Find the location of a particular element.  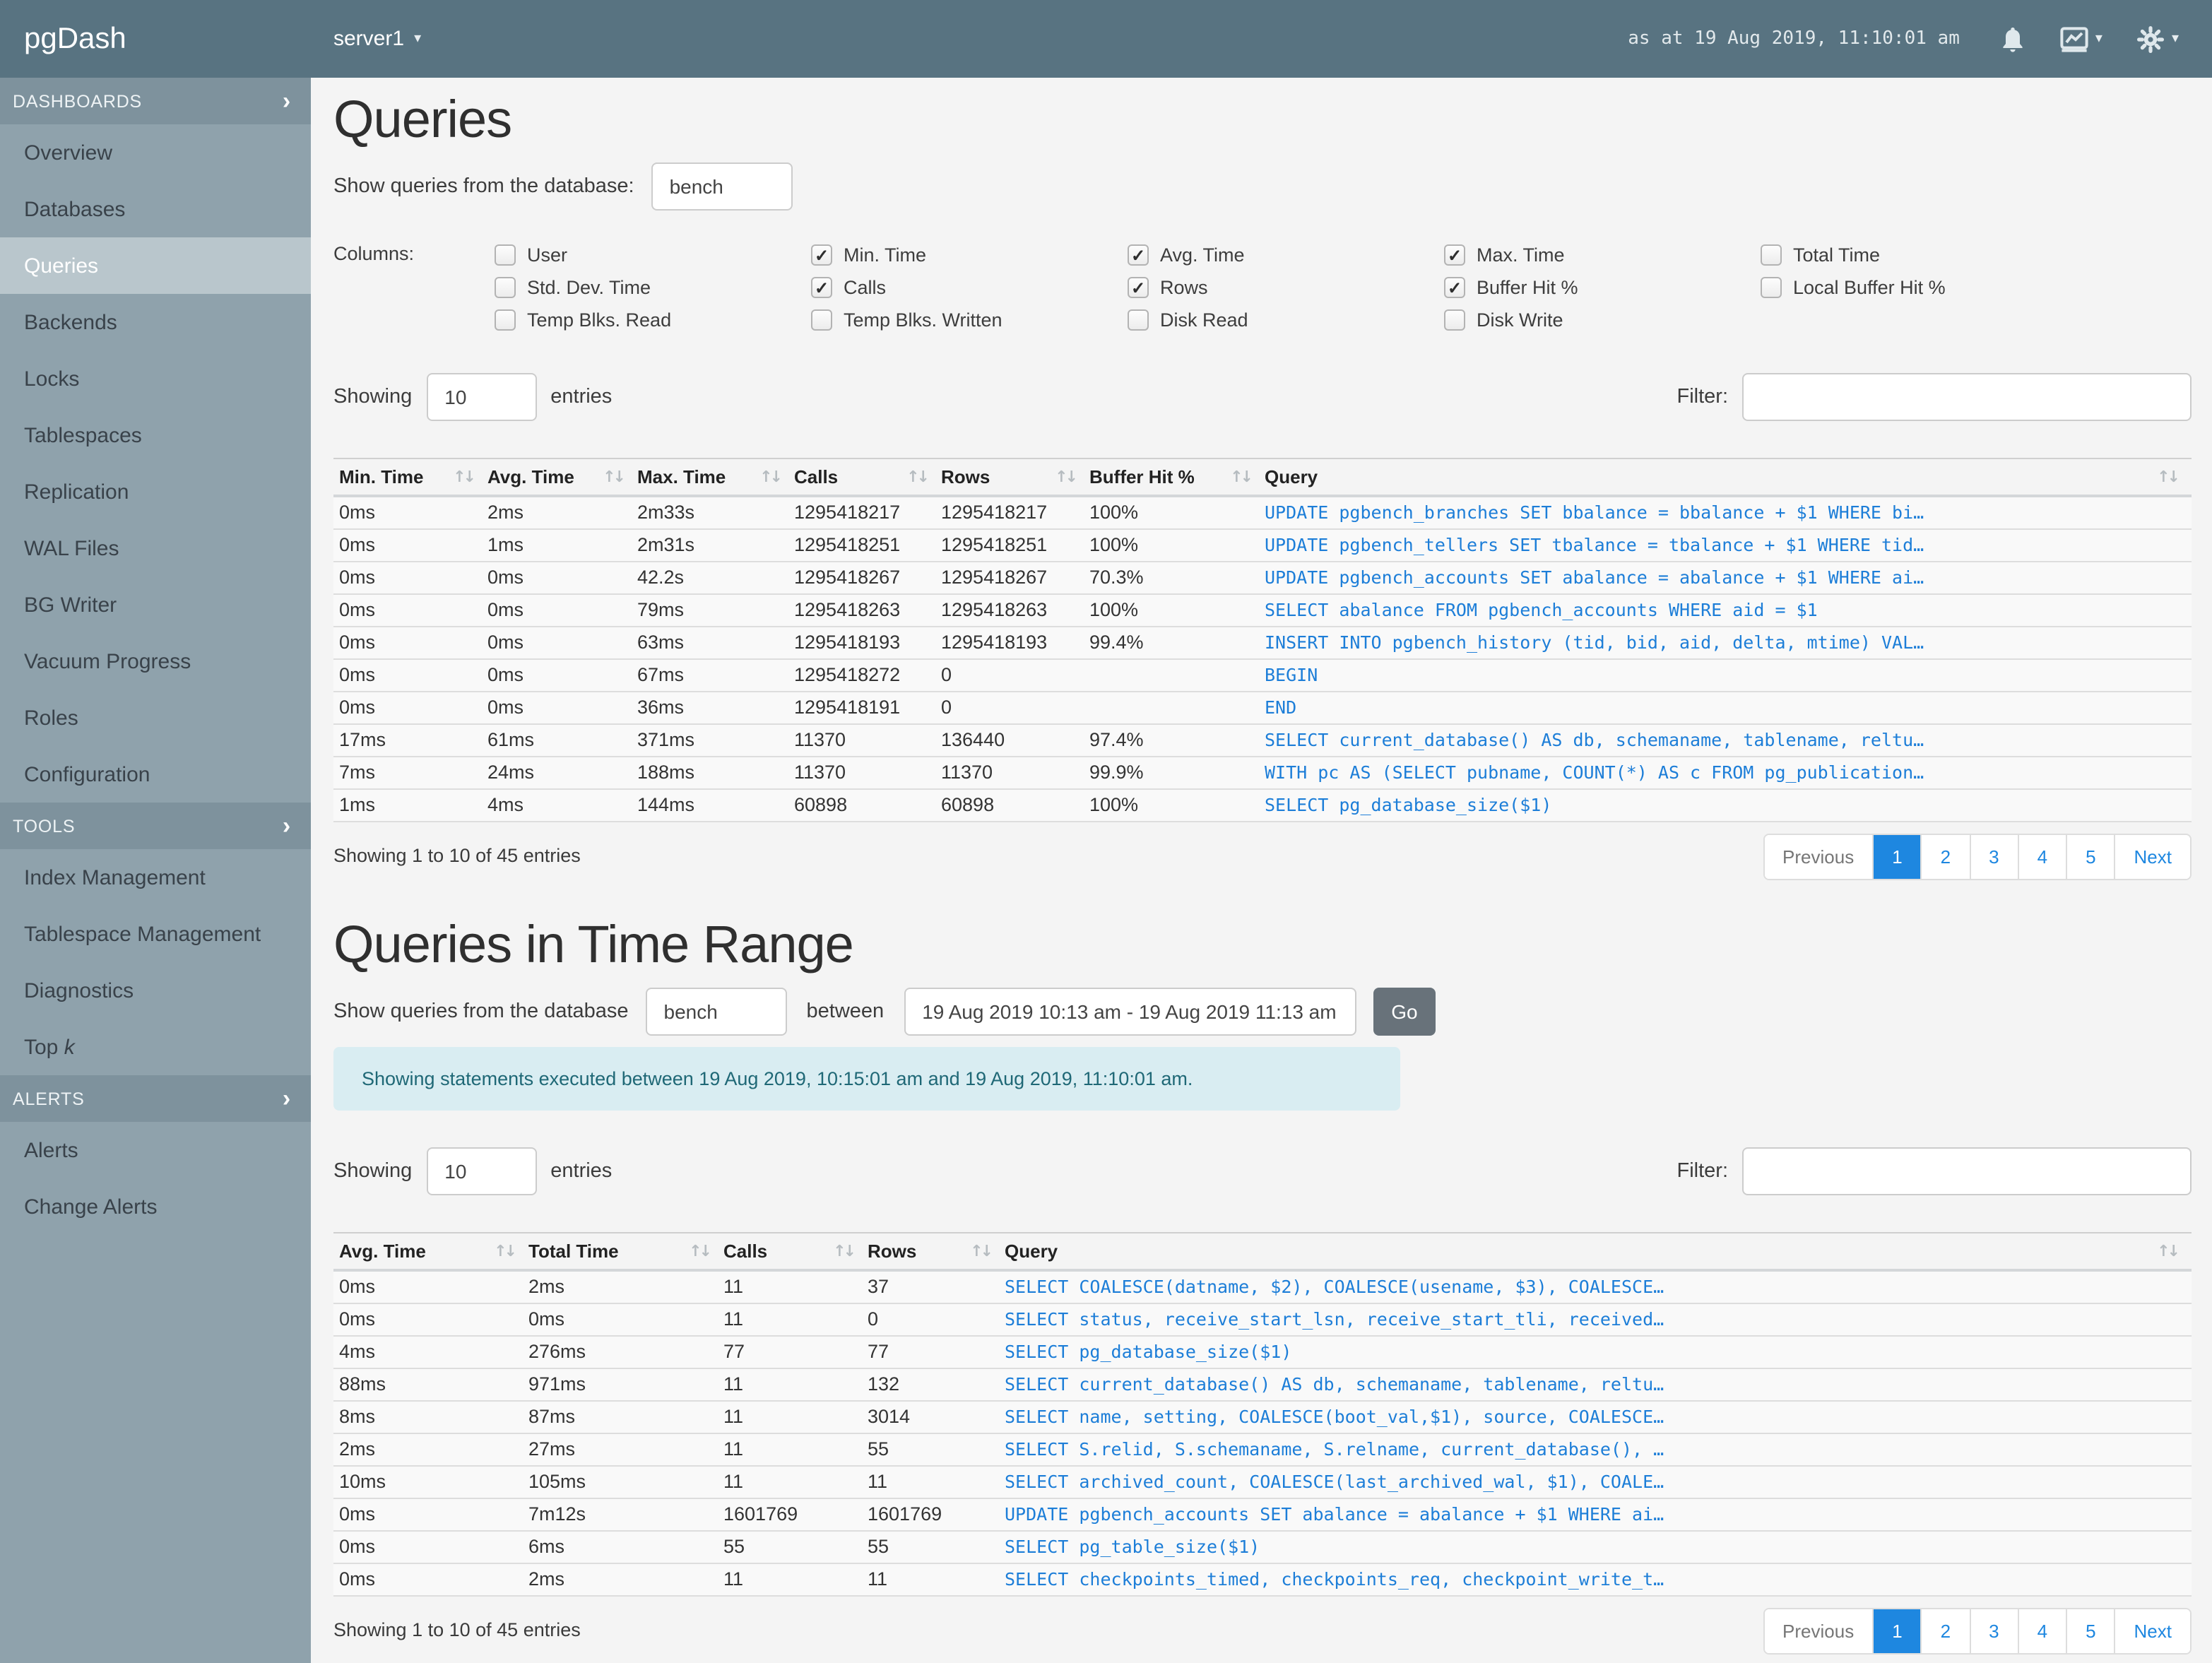

sidebar-item-configuration: Configuration is located at coordinates (155, 775).